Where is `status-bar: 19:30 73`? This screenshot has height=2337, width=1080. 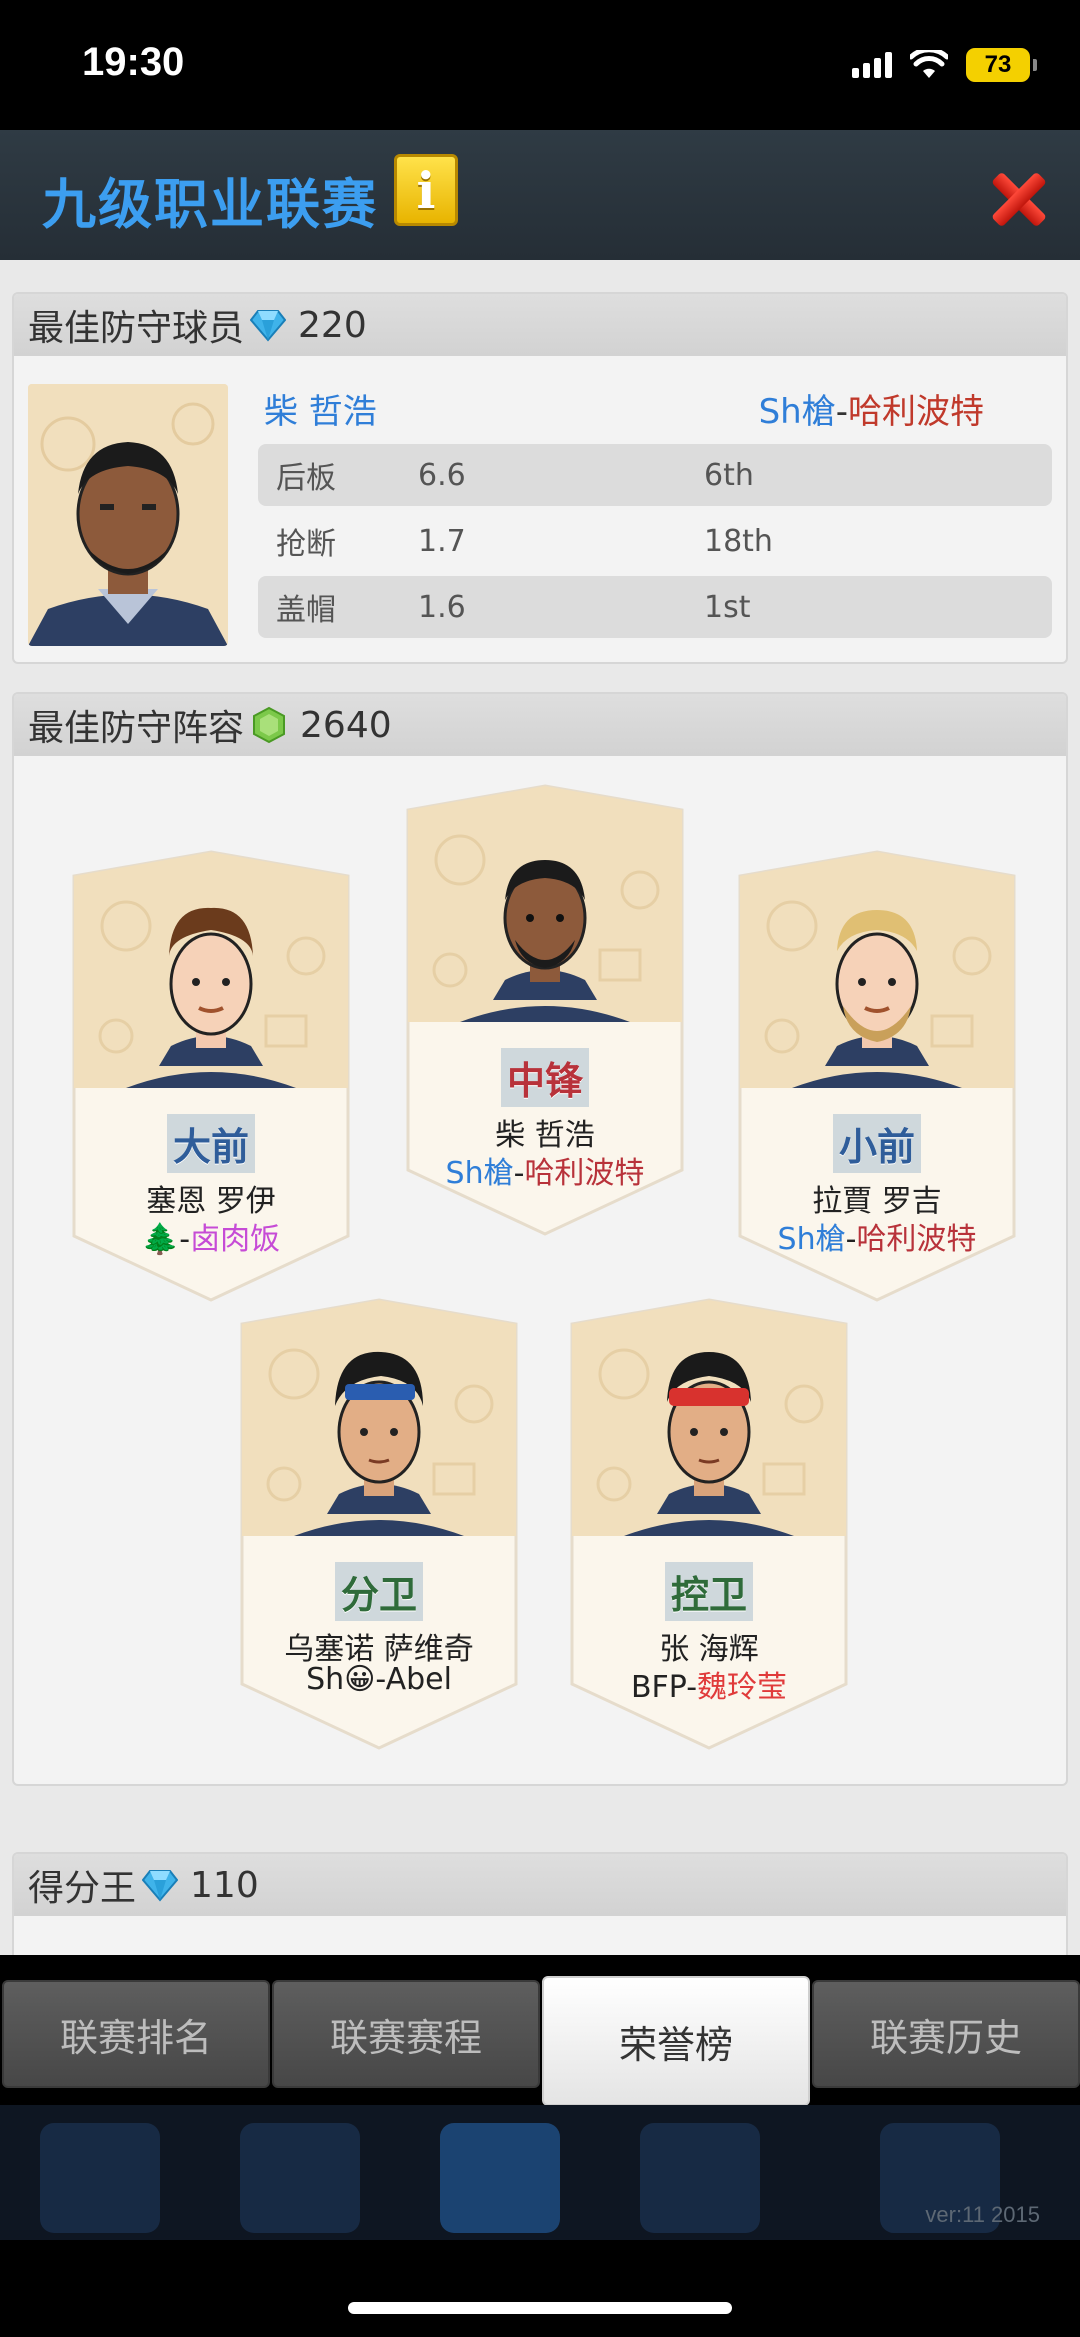
status-bar: 19:30 73 is located at coordinates (540, 65).